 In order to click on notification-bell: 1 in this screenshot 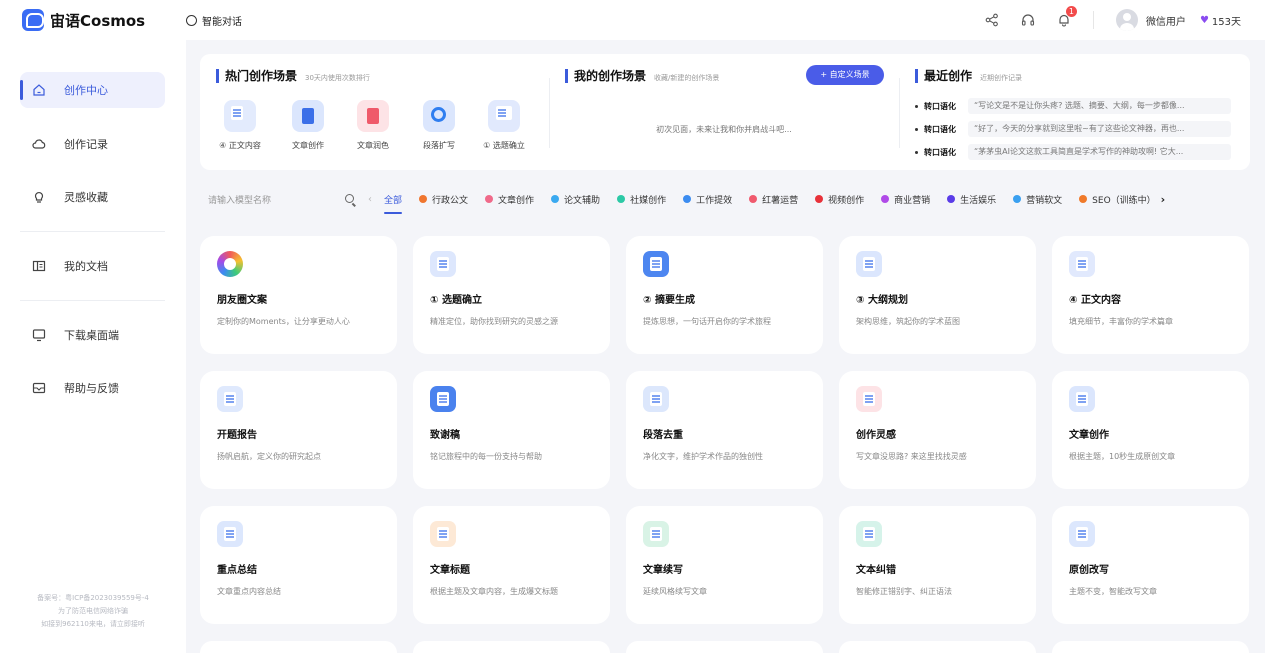, I will do `click(1067, 16)`.